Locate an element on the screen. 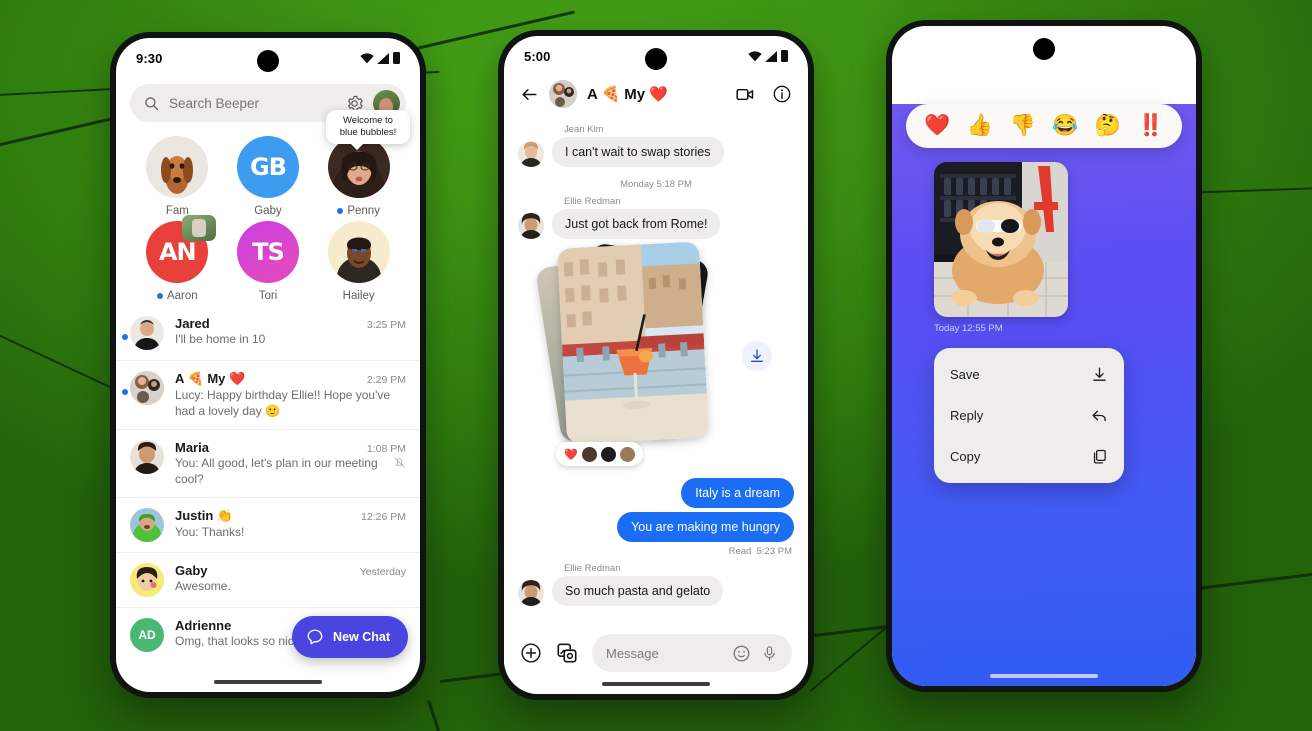  status-time: 9:30 is located at coordinates (925, 46).